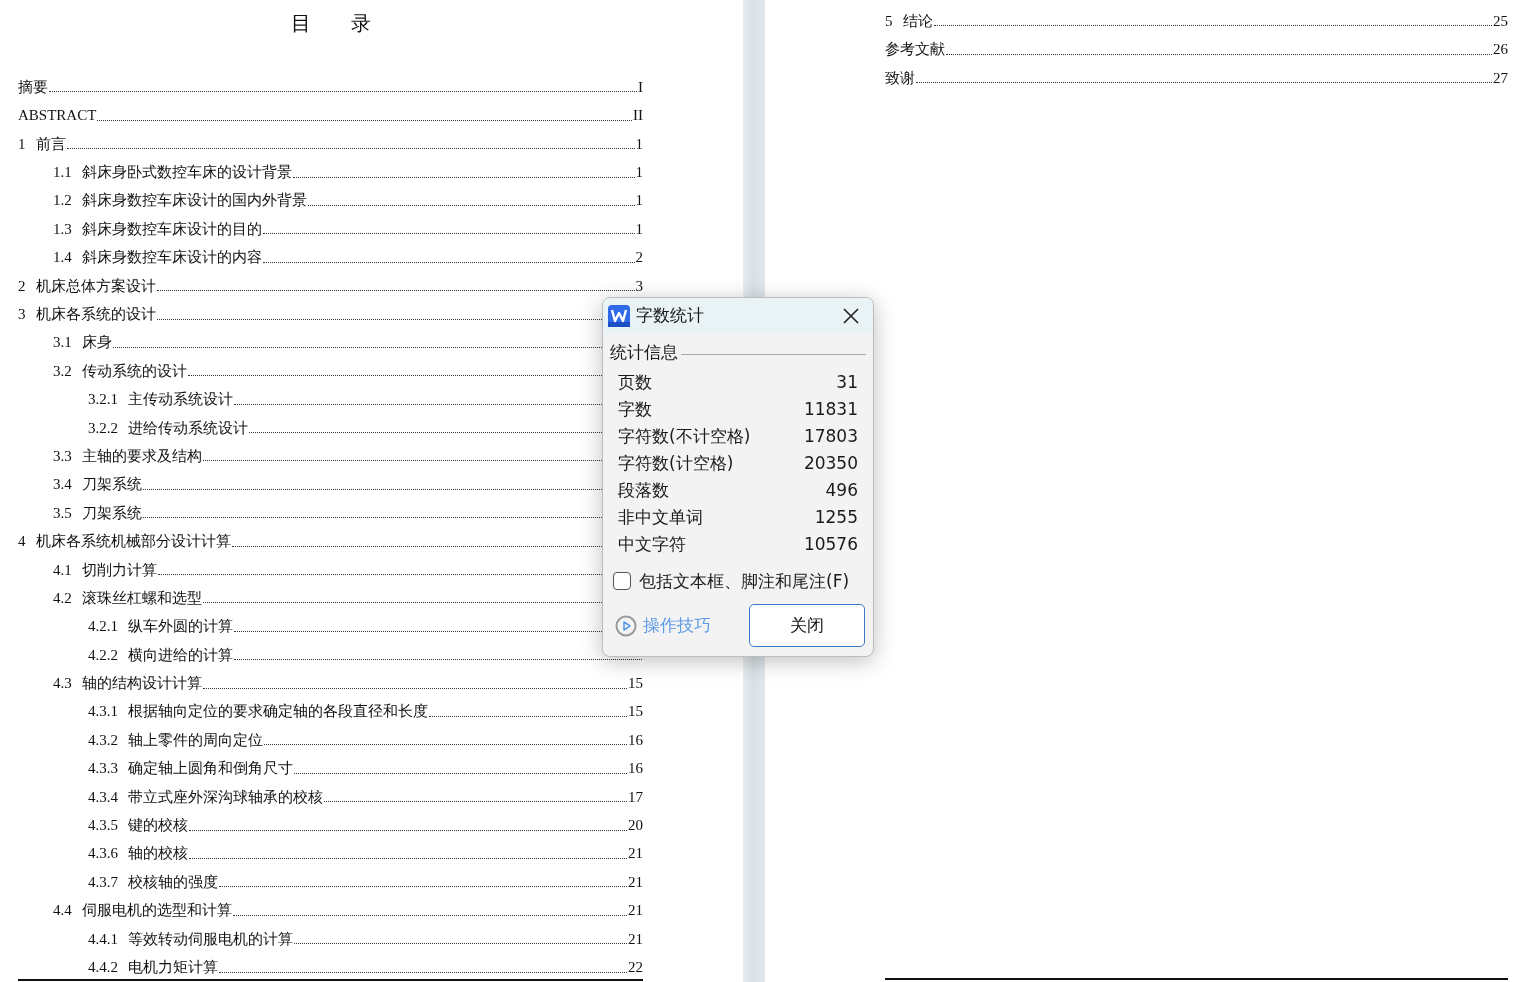 Image resolution: width=1516 pixels, height=982 pixels. I want to click on page-heading: 目 录, so click(330, 23).